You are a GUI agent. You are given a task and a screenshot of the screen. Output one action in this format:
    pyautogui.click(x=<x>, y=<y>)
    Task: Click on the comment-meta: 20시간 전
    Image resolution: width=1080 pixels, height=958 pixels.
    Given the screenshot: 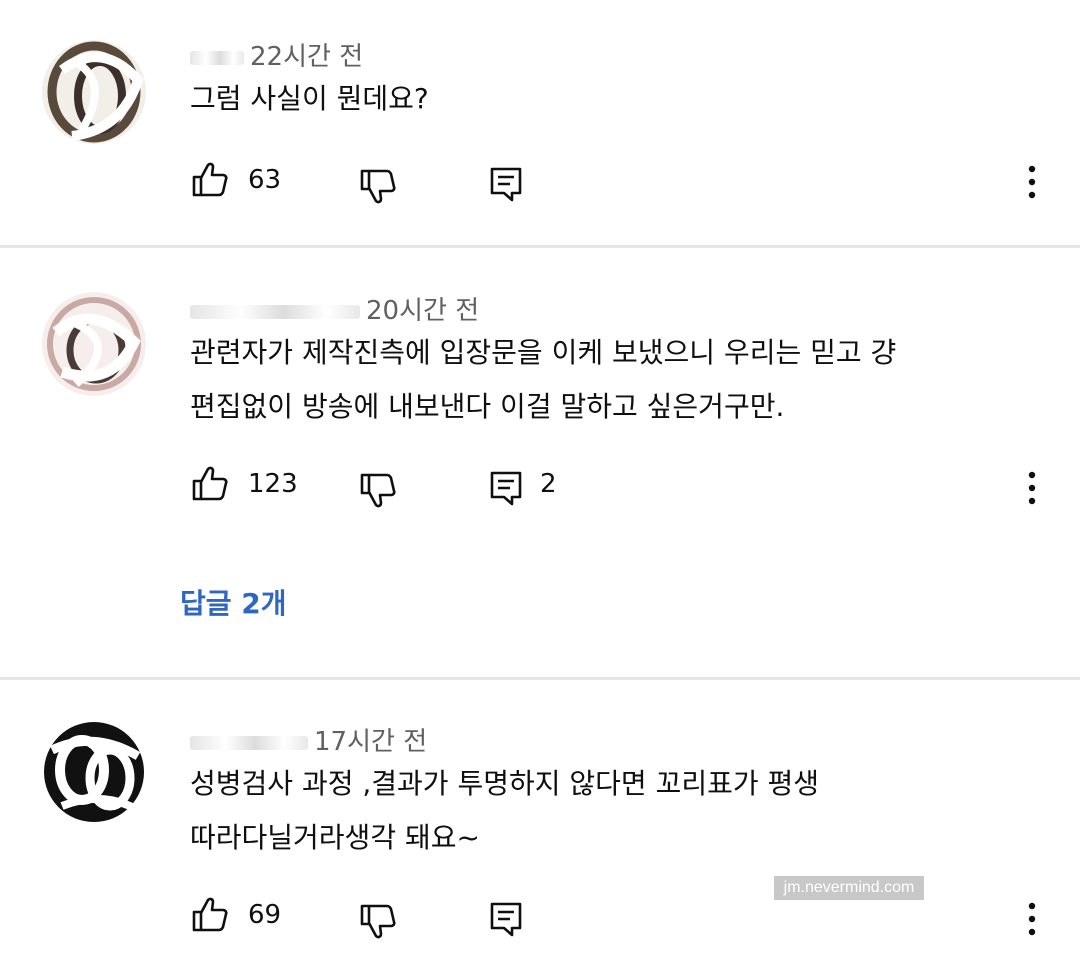 What is the action you would take?
    pyautogui.click(x=334, y=308)
    